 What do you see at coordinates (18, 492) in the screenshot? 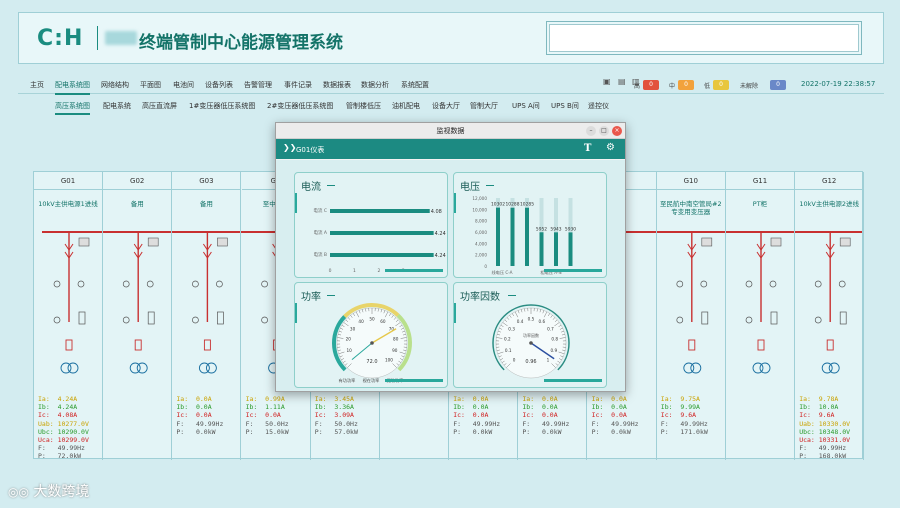
I see `watermark-logo-icon: ◎◎` at bounding box center [18, 492].